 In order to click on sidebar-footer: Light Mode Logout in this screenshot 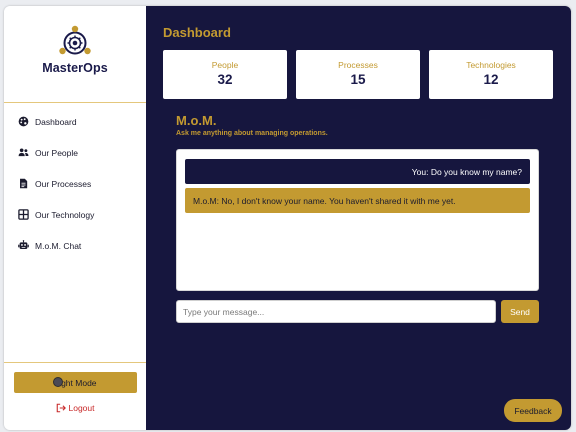, I will do `click(75, 396)`.